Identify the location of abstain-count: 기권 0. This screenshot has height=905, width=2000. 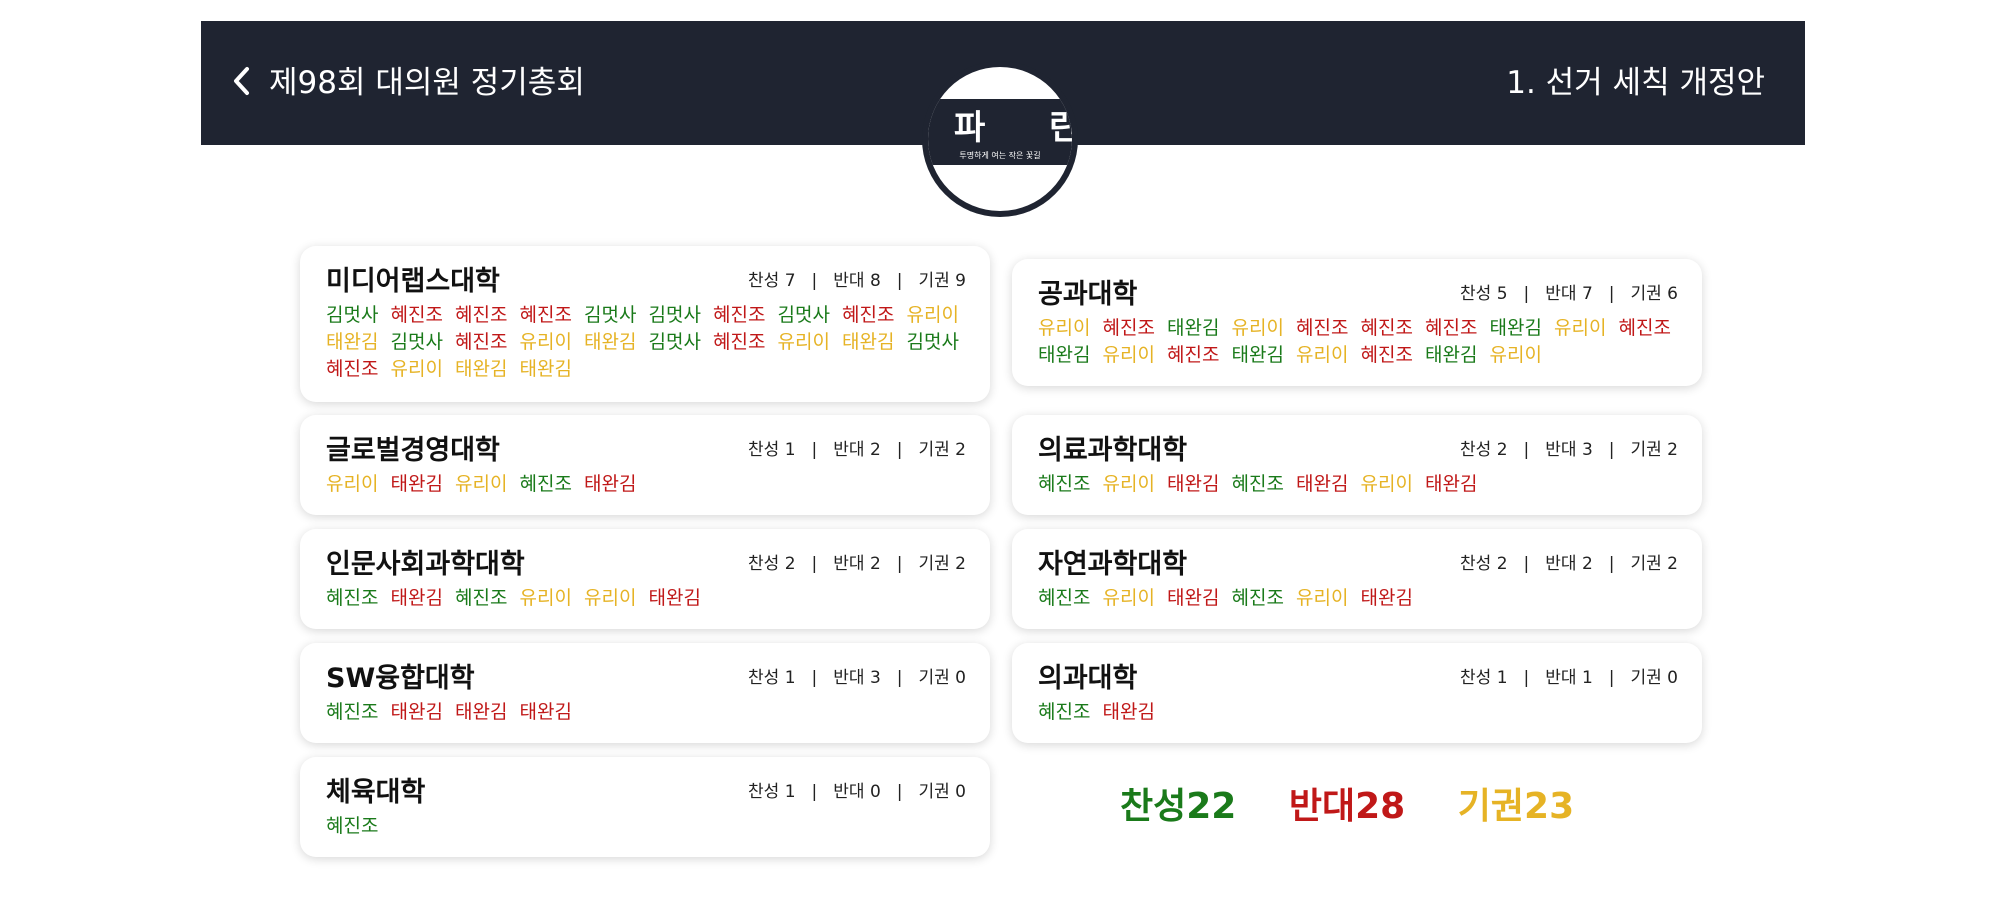
(942, 792).